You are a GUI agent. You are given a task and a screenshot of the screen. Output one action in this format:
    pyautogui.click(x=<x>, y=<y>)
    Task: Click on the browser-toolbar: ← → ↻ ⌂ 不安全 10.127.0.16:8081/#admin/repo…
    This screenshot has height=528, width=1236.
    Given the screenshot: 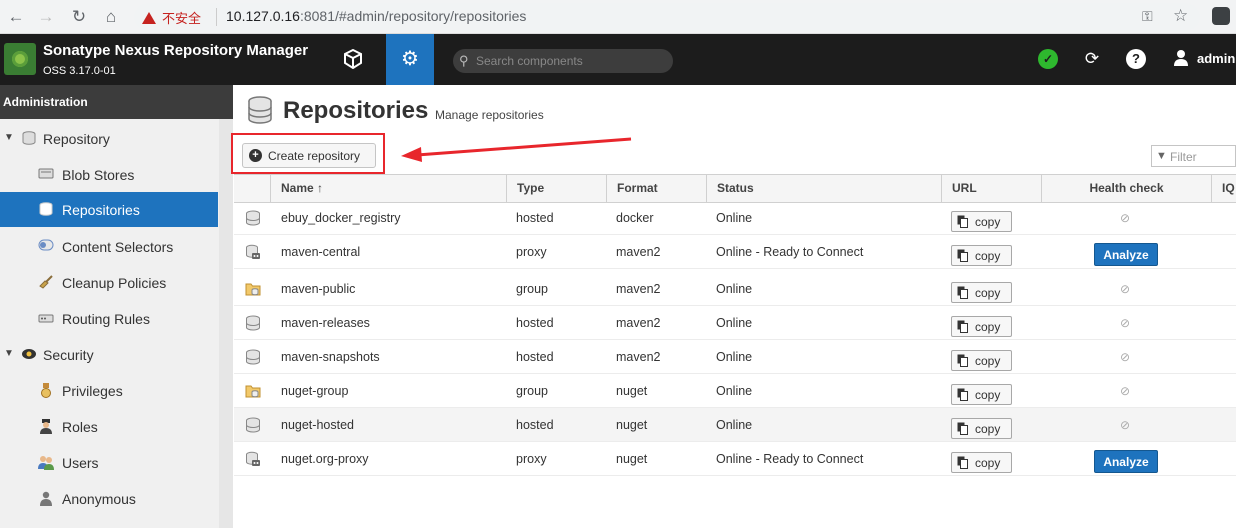 What is the action you would take?
    pyautogui.click(x=618, y=17)
    